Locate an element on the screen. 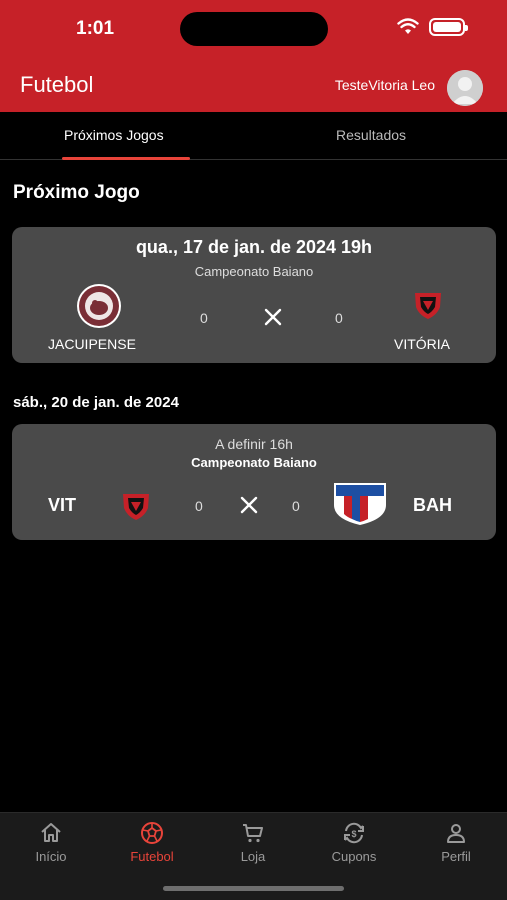 The height and width of the screenshot is (900, 507). home-indicator is located at coordinates (253, 888).